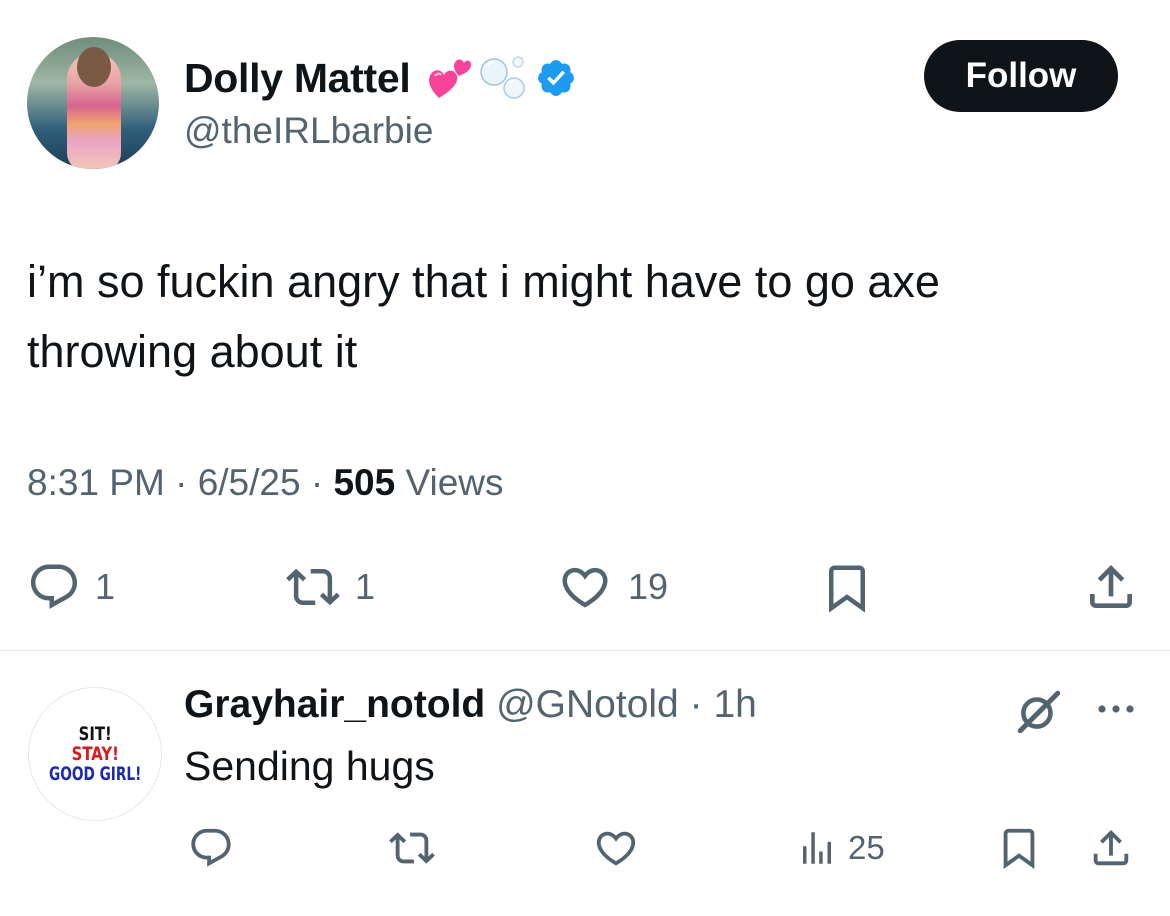 This screenshot has width=1170, height=916. I want to click on like-button: 19, so click(612, 587).